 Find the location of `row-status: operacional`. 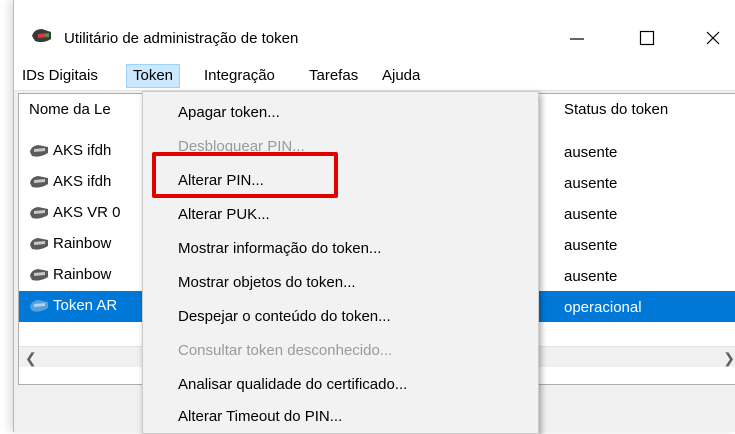

row-status: operacional is located at coordinates (603, 307).